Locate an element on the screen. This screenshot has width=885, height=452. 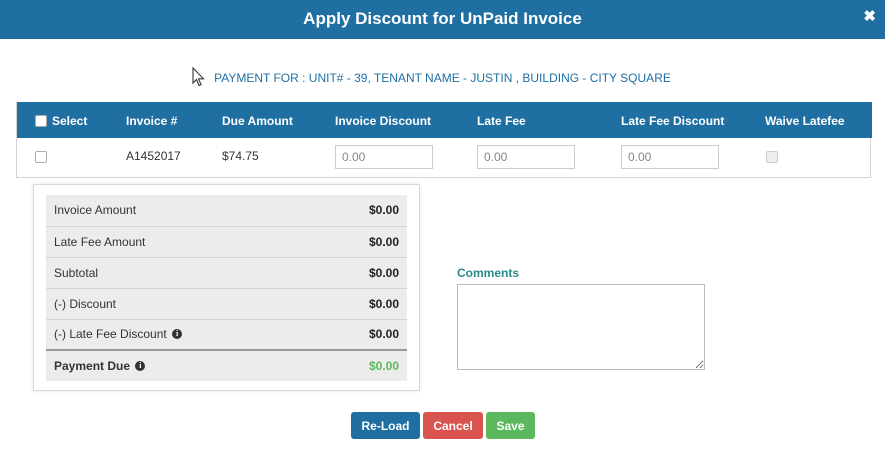
late-fee-amount-row: Late Fee Amount $0.00 is located at coordinates (226, 241).